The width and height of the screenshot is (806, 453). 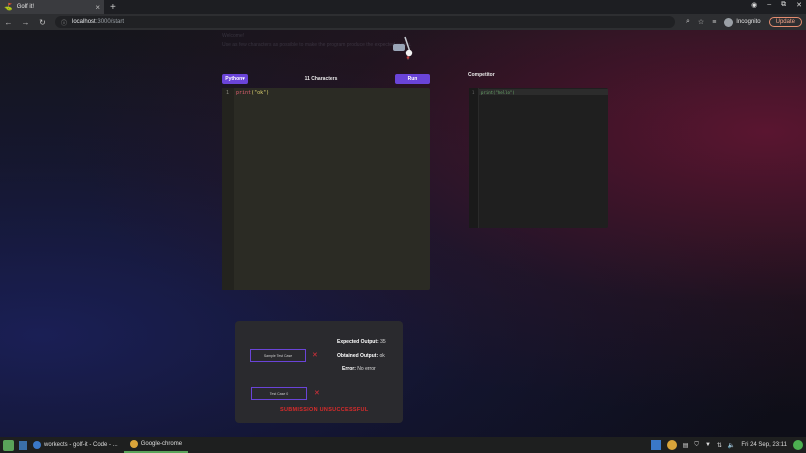 What do you see at coordinates (113, 7) in the screenshot?
I see `new-tab-icon: +` at bounding box center [113, 7].